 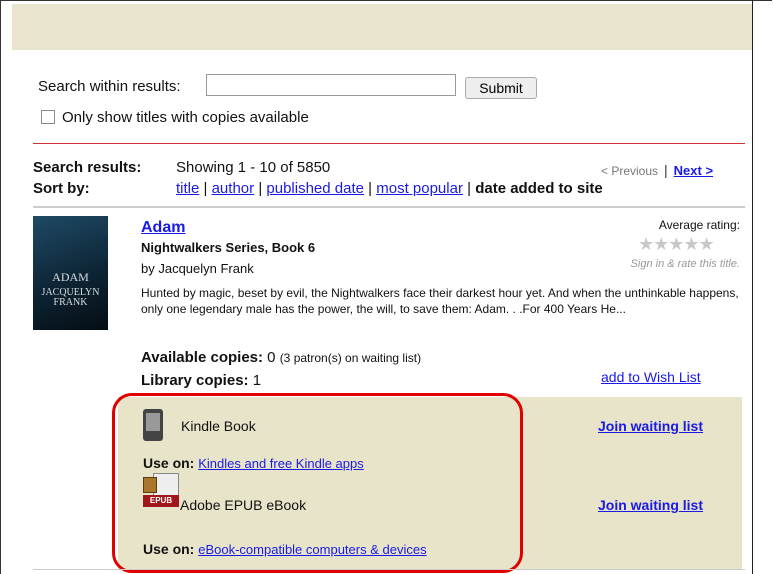 What do you see at coordinates (389, 143) in the screenshot?
I see `divider` at bounding box center [389, 143].